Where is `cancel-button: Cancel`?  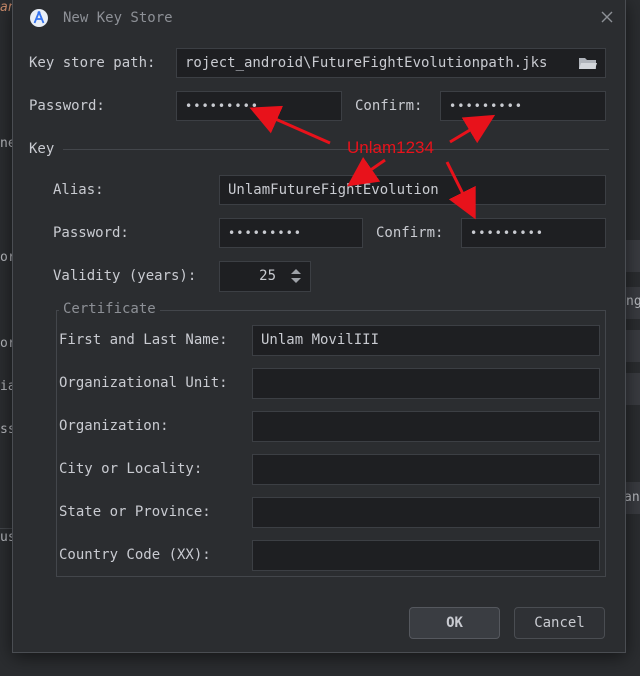
cancel-button: Cancel is located at coordinates (559, 623).